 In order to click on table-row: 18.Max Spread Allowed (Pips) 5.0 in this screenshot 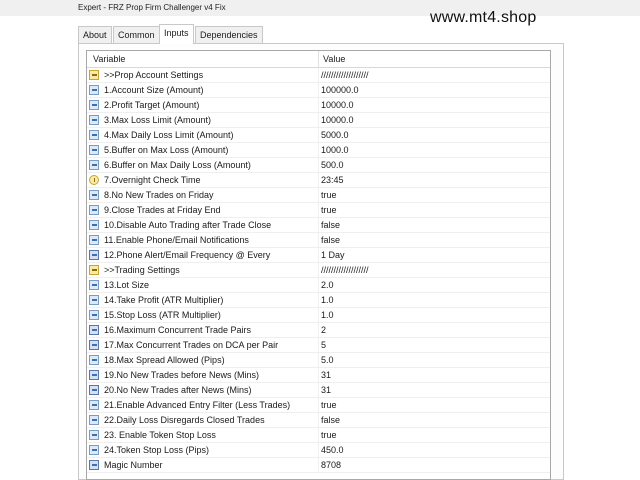, I will do `click(318, 360)`.